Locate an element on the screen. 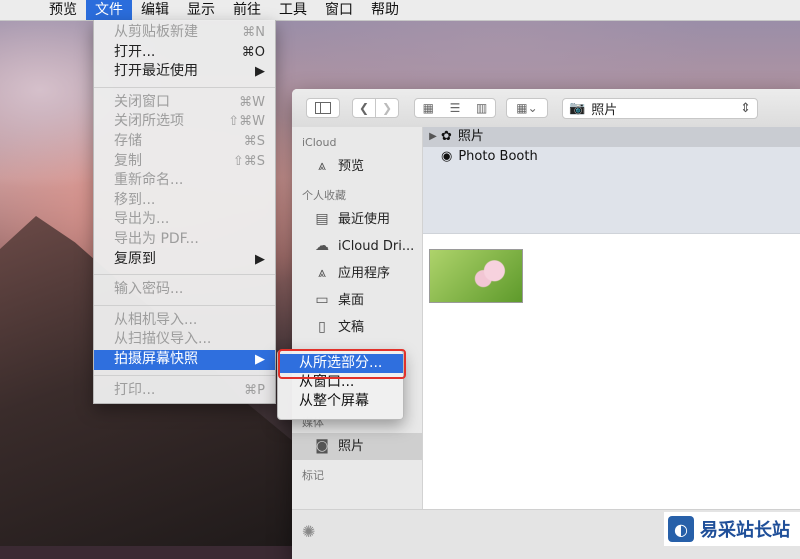 The height and width of the screenshot is (559, 800). arrange-icon: ▦⌄ is located at coordinates (527, 108).